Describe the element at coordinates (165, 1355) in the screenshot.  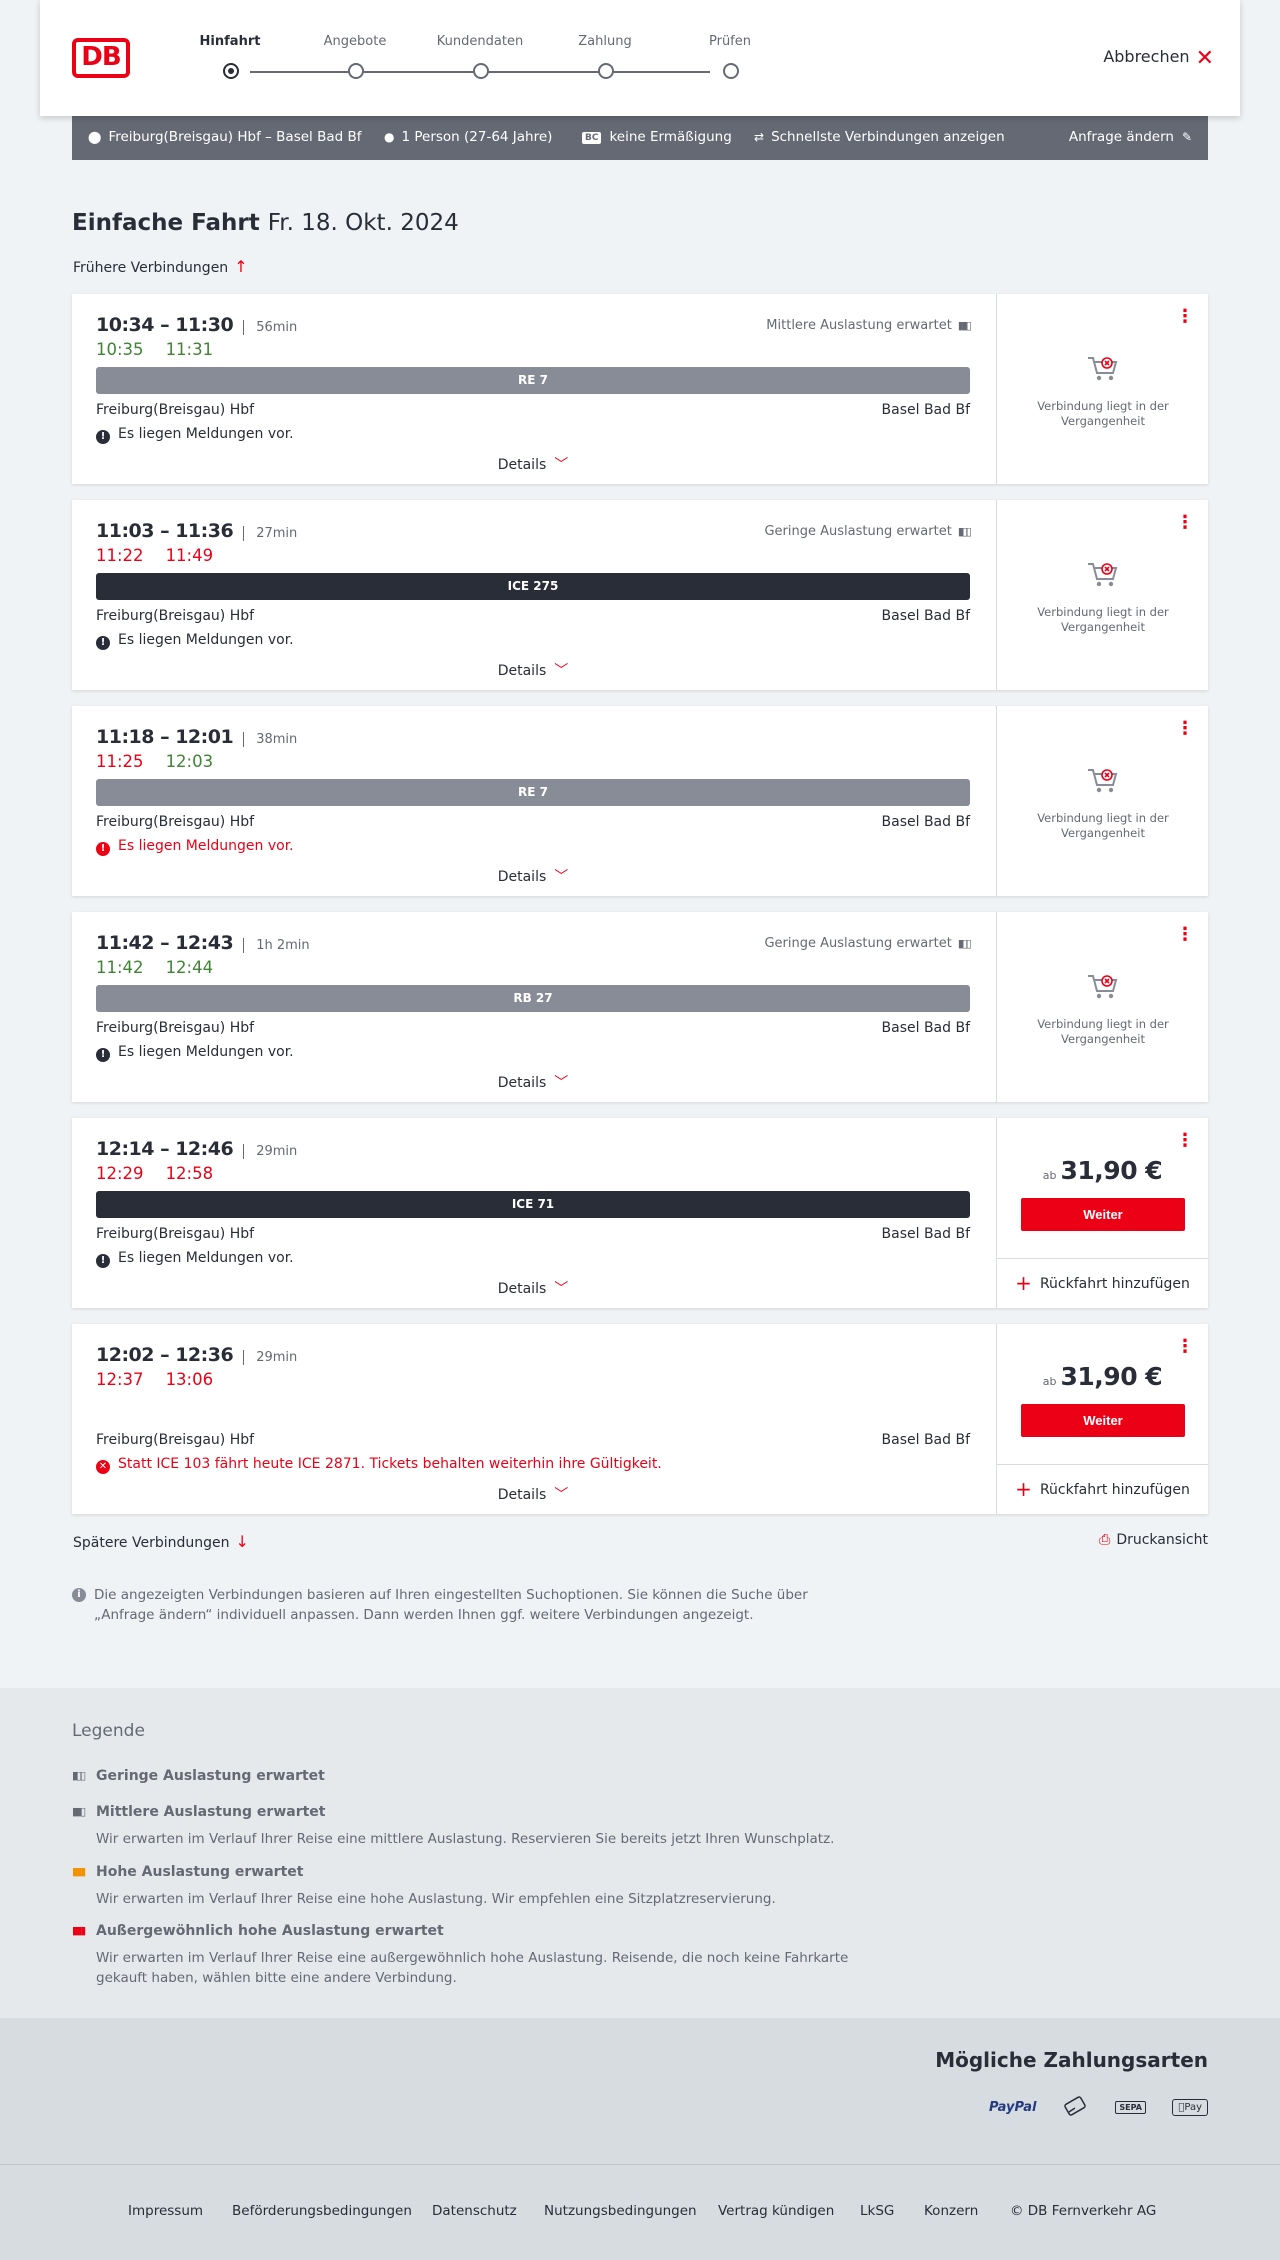
I see `scheduled-times: 12:02 – 12:36` at that location.